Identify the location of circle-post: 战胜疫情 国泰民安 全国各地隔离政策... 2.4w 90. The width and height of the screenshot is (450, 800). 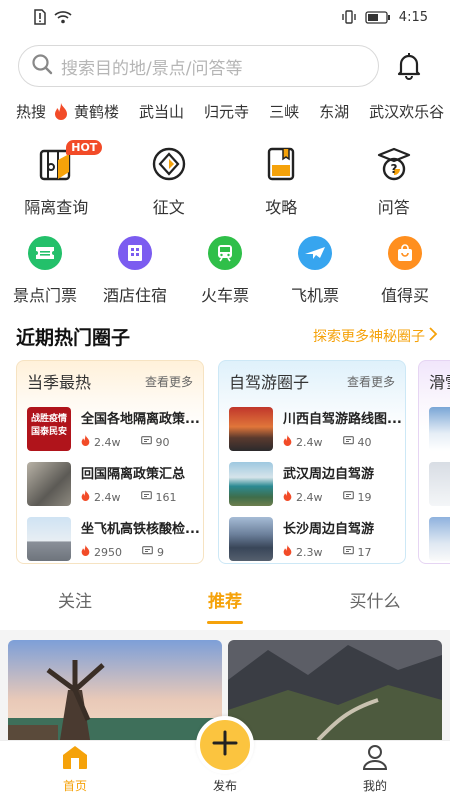
(110, 428).